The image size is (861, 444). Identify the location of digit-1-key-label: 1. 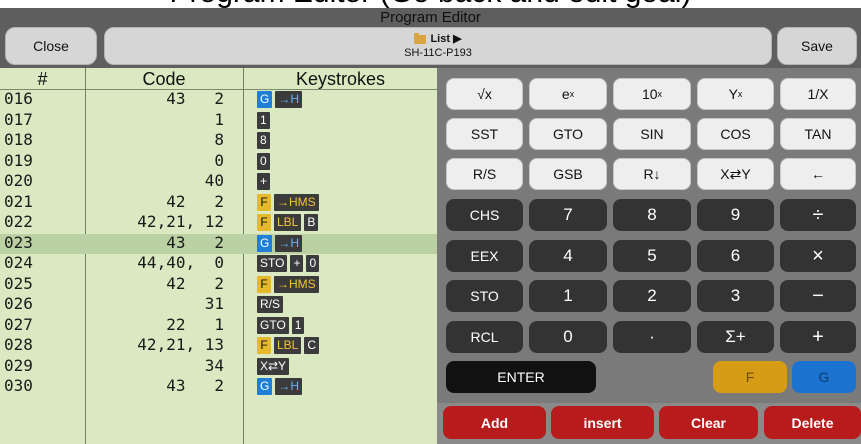
(568, 295).